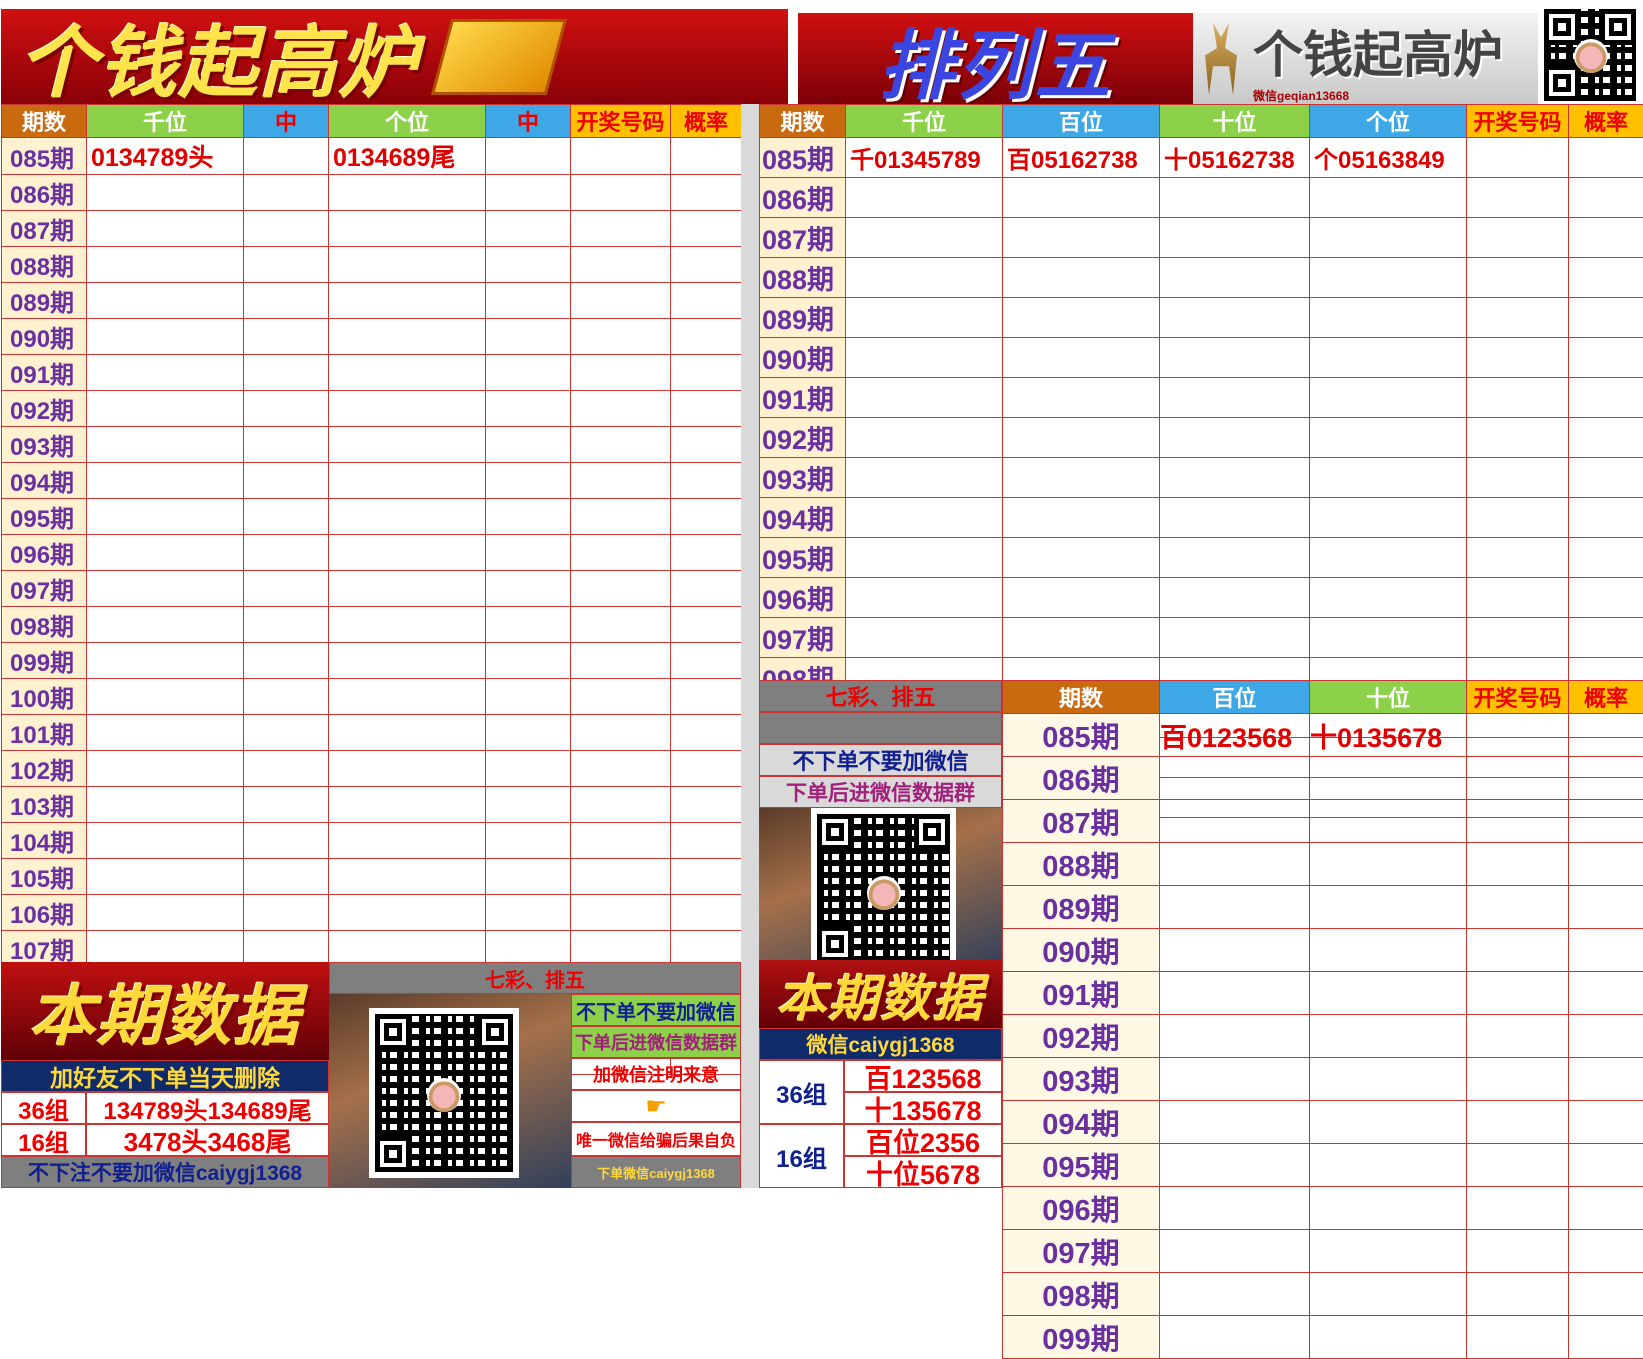  I want to click on right-after-order-note: 下单后进微信数据群, so click(880, 792).